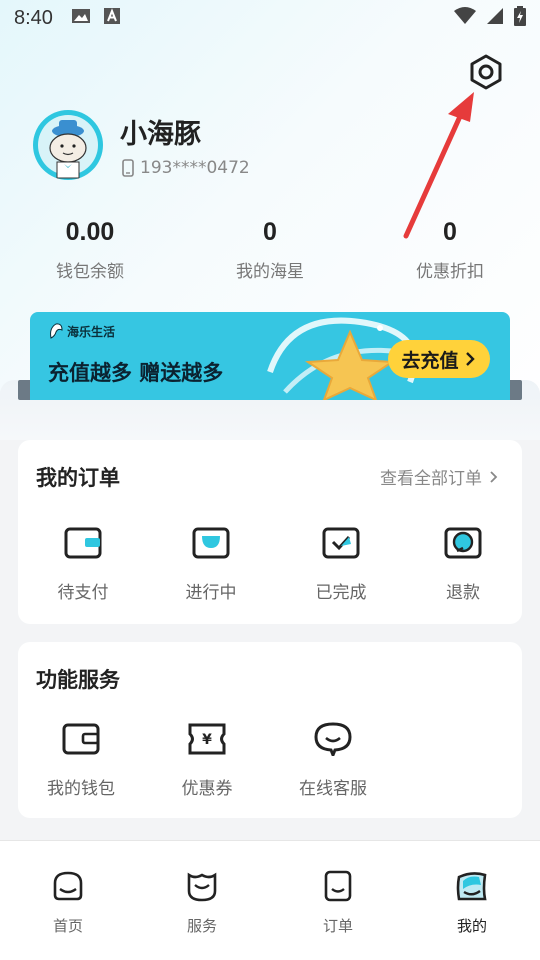  Describe the element at coordinates (67, 926) in the screenshot. I see `tab-label: 首页` at that location.